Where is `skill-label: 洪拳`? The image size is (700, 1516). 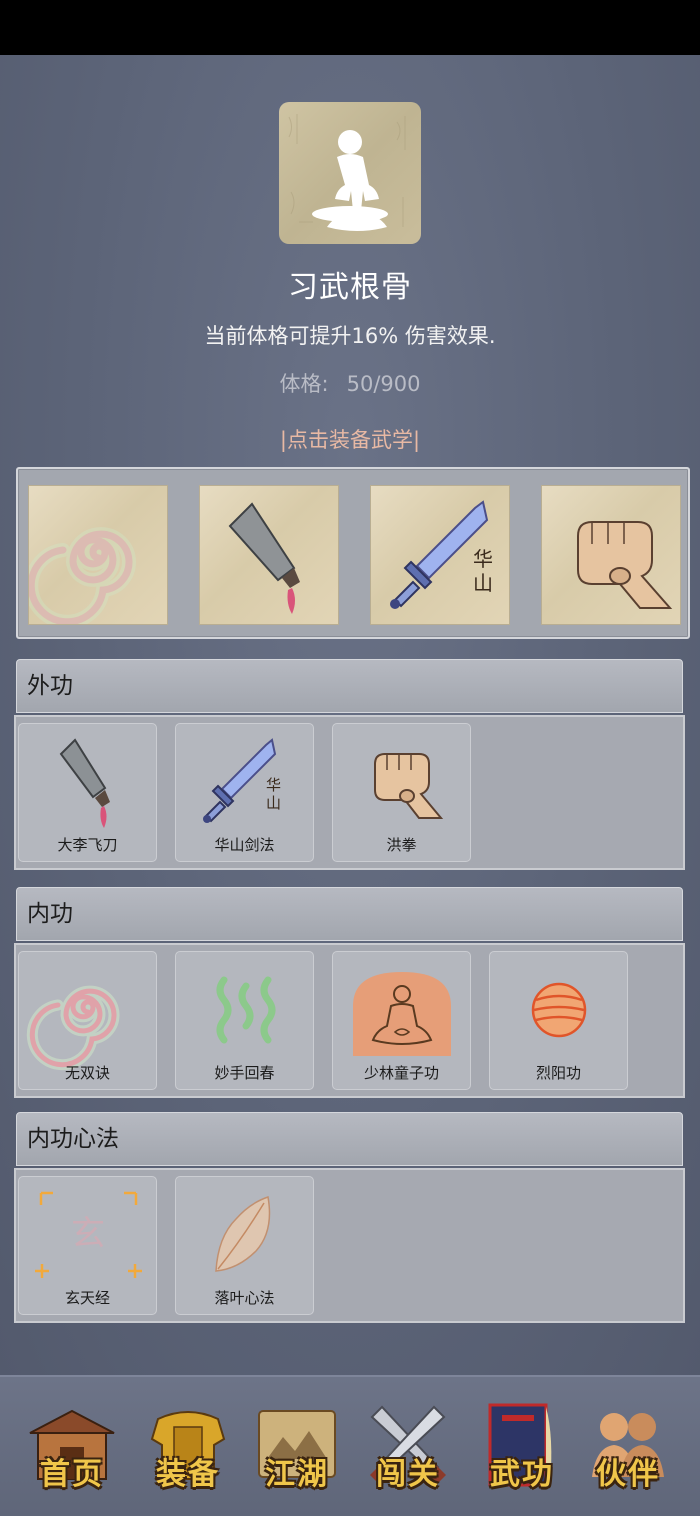
skill-label: 洪拳 is located at coordinates (401, 845).